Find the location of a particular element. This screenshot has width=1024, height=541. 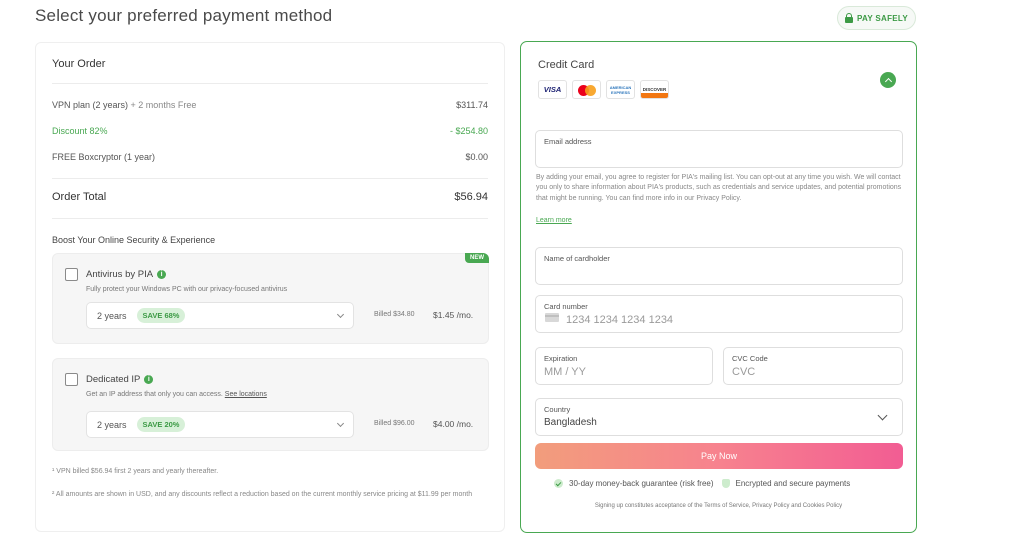

page-title: Select your preferred payment method is located at coordinates (184, 15).